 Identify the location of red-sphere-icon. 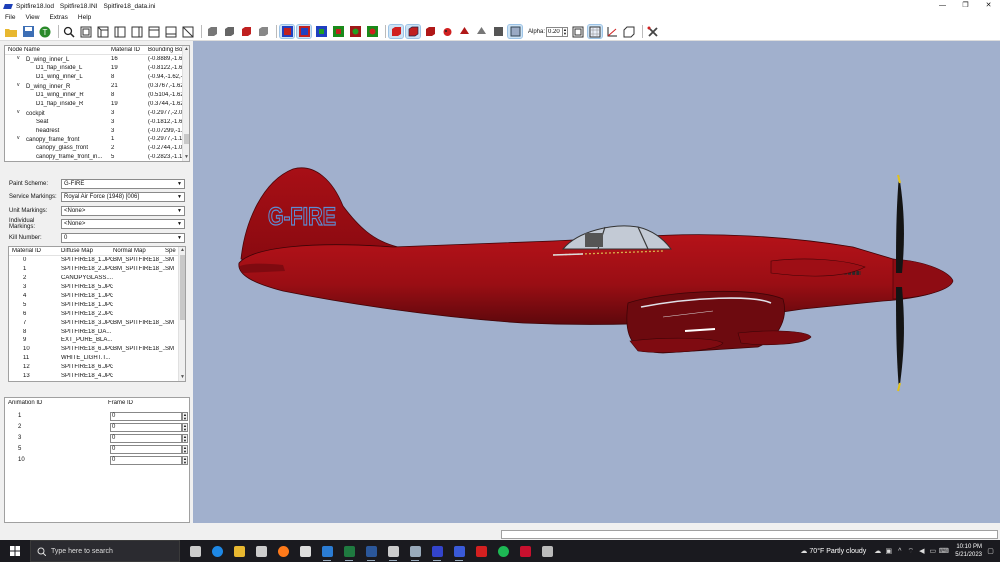
(355, 31).